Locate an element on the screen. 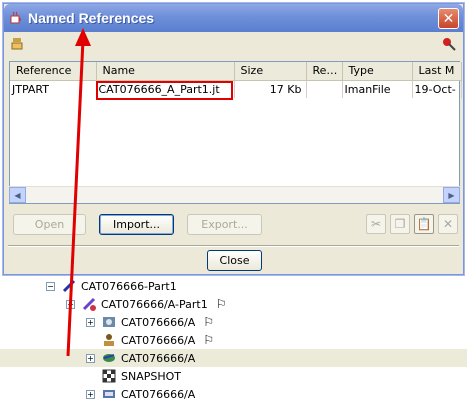  cut-icon: ✂ is located at coordinates (376, 224).